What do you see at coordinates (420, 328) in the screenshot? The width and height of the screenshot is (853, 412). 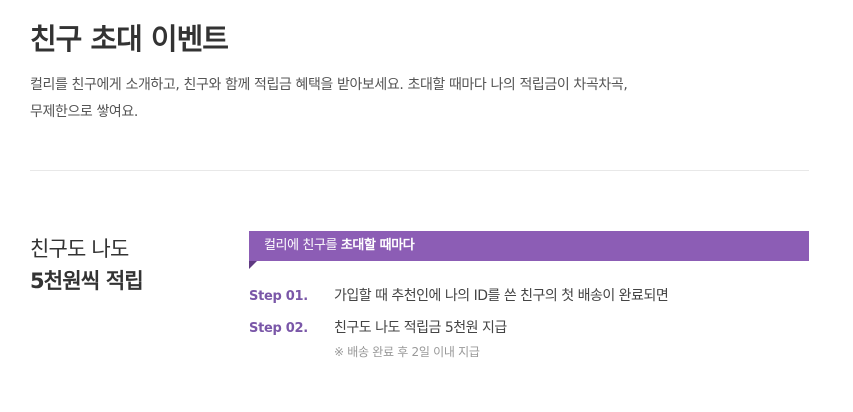 I see `step-description: 친구도 나도 적립금 5천원 지급` at bounding box center [420, 328].